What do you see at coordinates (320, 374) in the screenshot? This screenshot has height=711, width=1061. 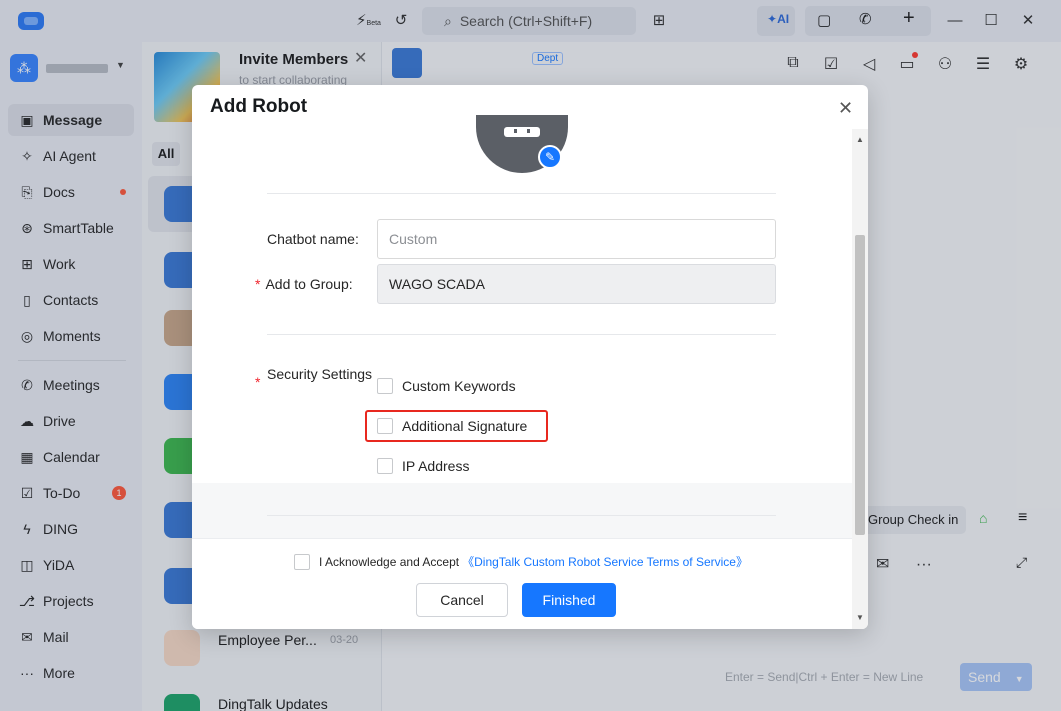 I see `security-settings-label: Security Settings` at bounding box center [320, 374].